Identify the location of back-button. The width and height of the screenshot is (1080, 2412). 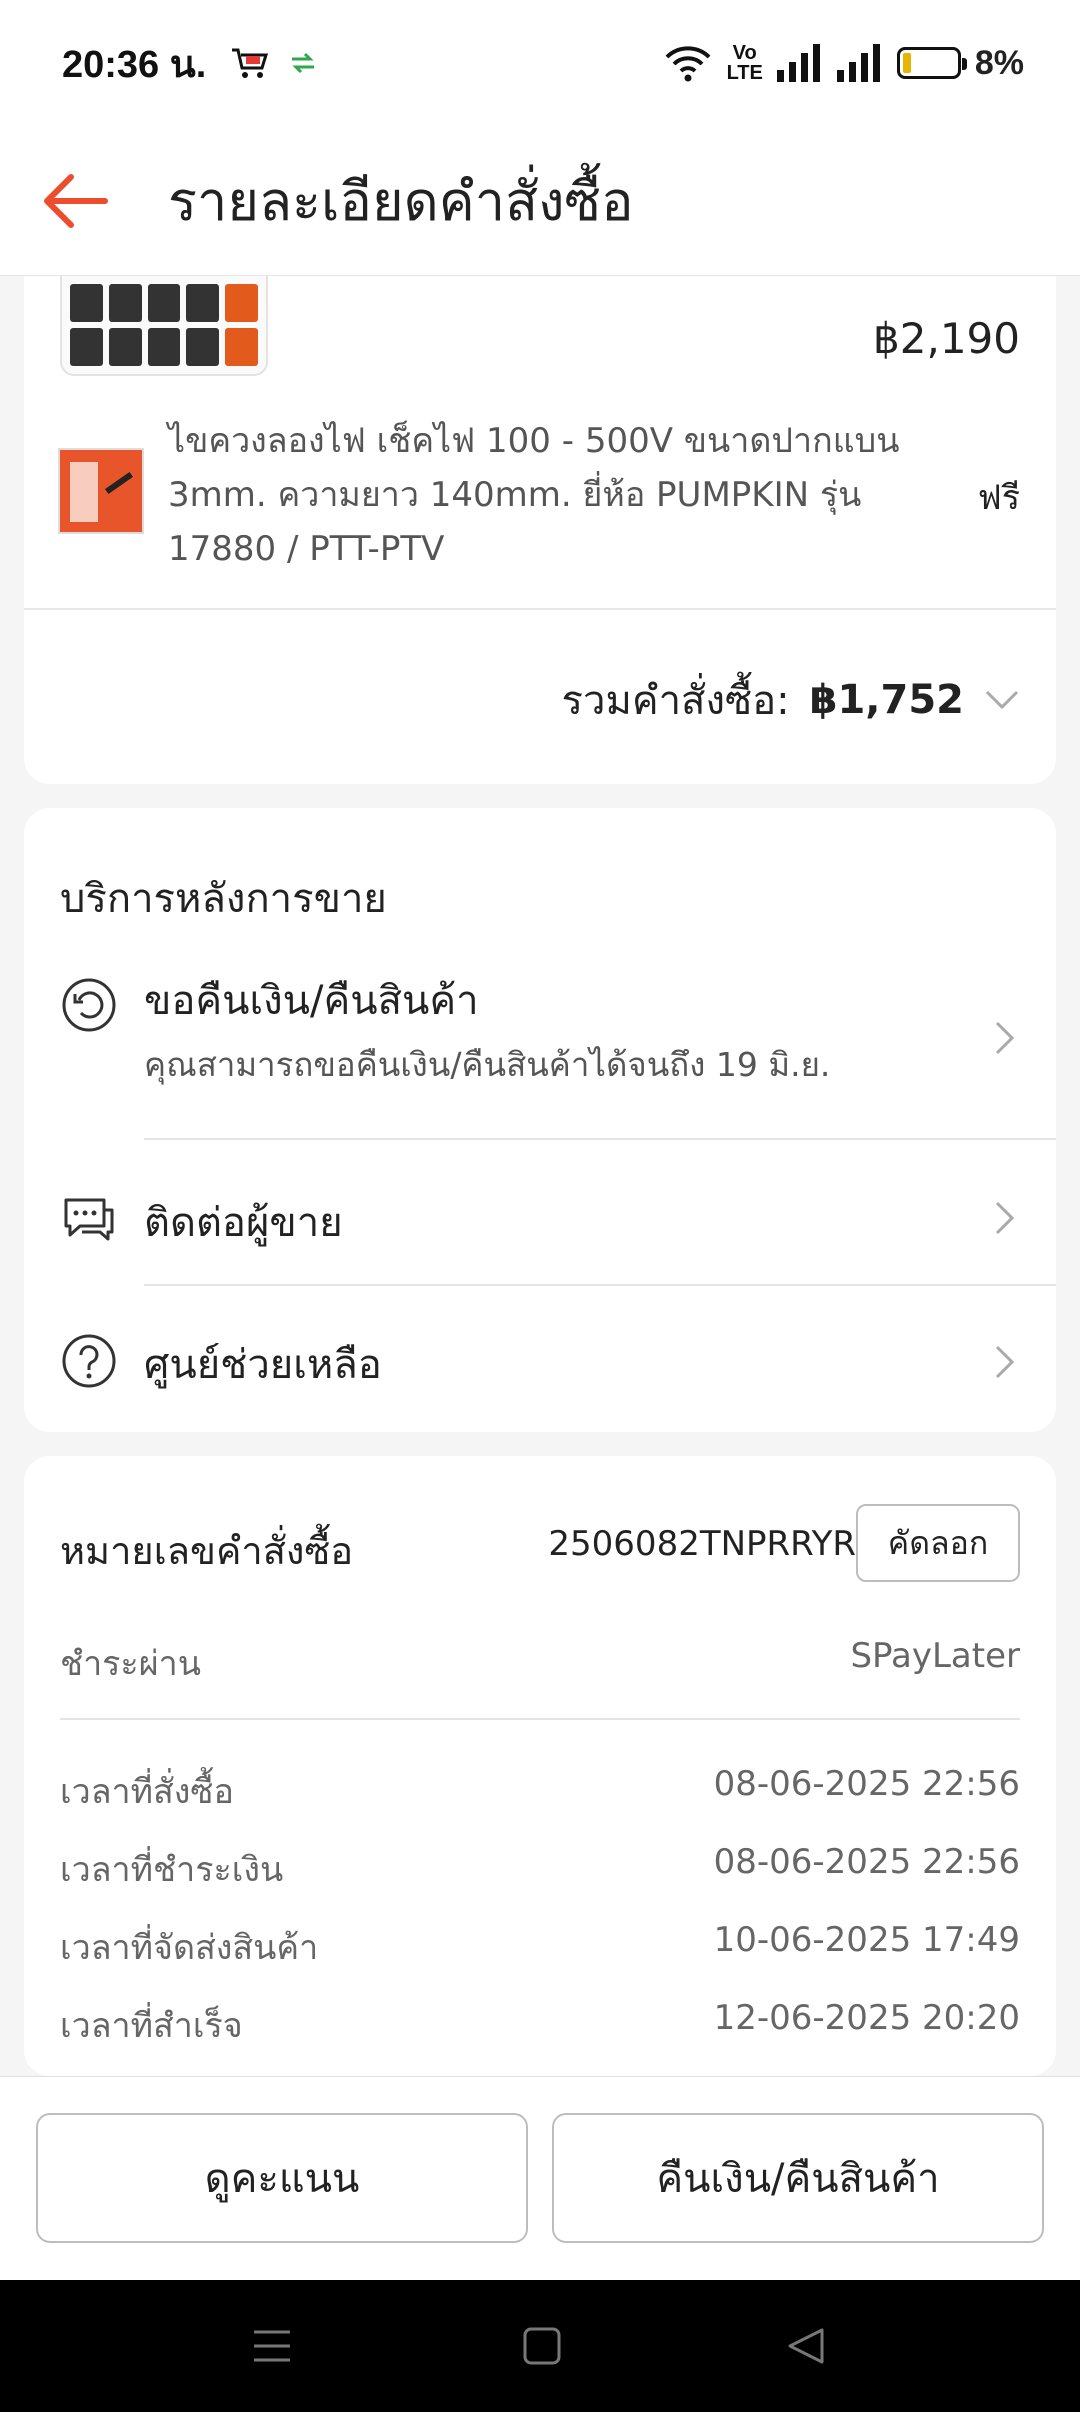
(75, 201).